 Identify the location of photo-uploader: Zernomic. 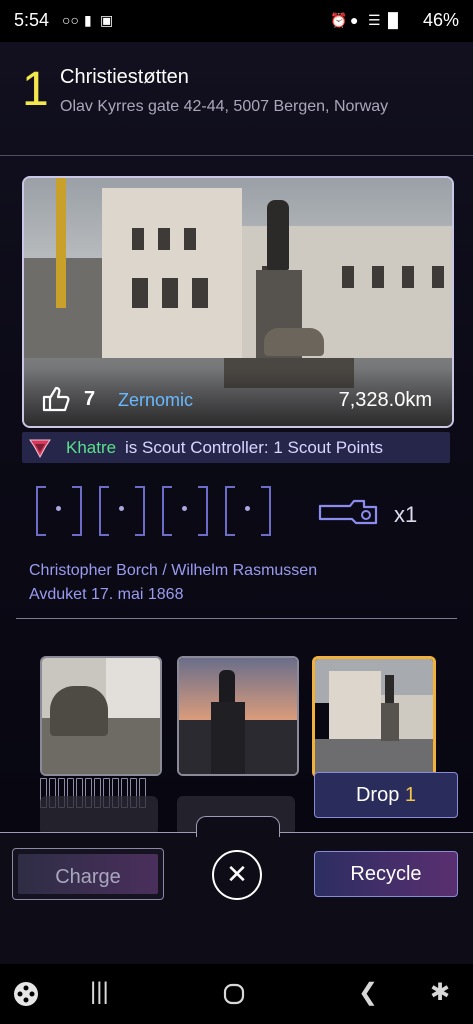
(155, 400).